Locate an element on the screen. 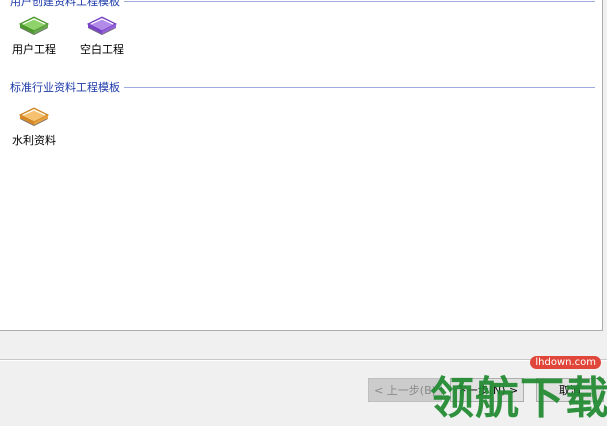  group-header-standard: 标准行业资料工程模板 is located at coordinates (302, 87).